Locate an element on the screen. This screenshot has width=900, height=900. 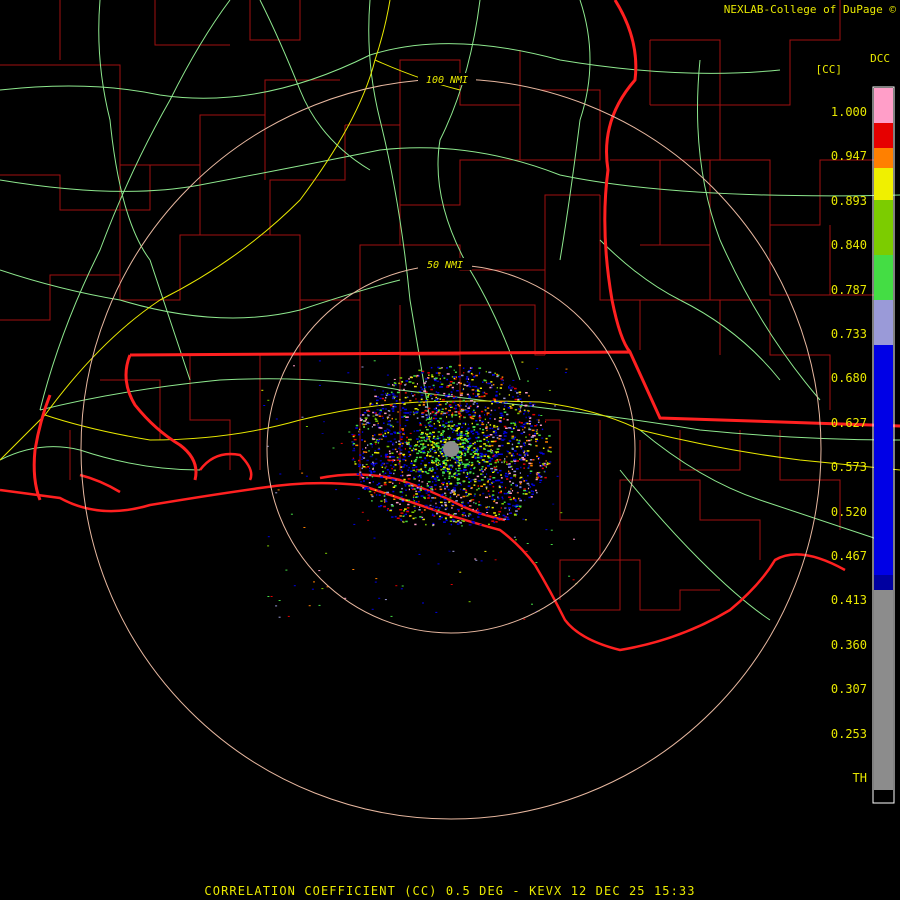
credit-text: NEXLAB-College of DuPage © is located at coordinates (810, 9).